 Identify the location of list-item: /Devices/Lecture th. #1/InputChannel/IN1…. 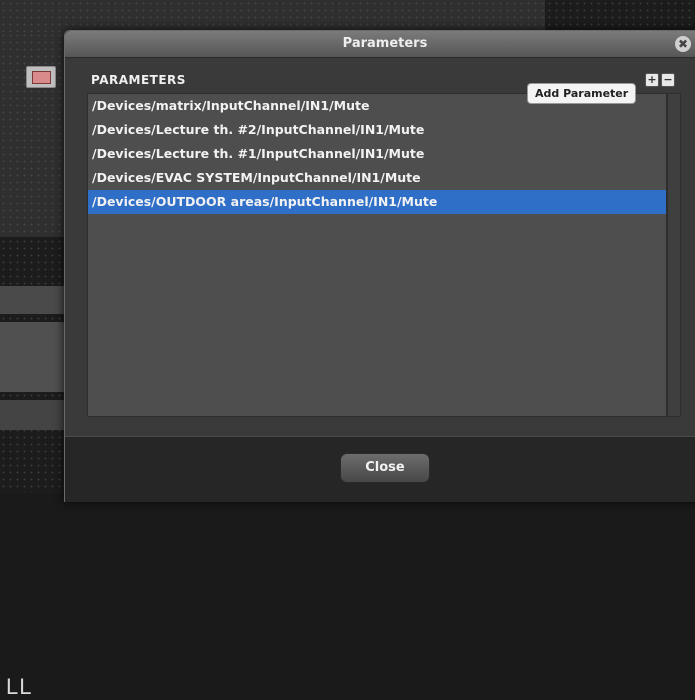
(377, 154).